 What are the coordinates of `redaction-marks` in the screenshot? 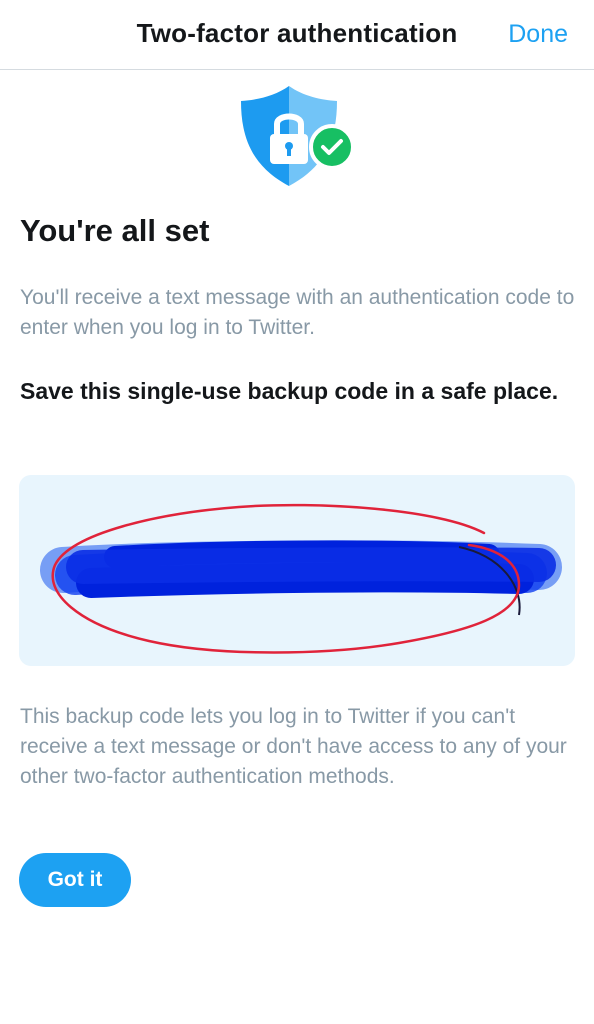 It's located at (301, 569).